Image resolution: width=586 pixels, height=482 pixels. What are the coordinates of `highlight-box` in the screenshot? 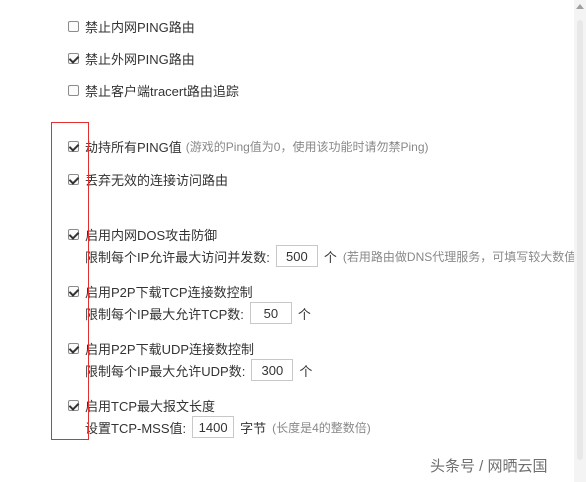 It's located at (70, 281).